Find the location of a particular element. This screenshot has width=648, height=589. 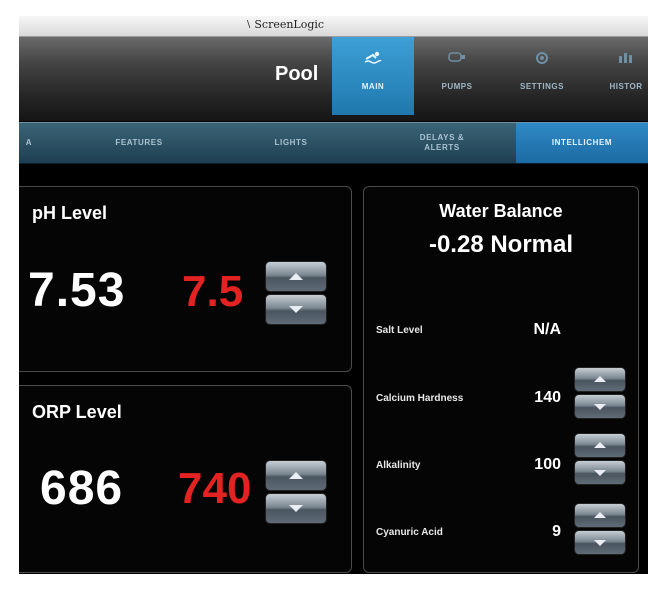

nav-history-button: HISTOR is located at coordinates (616, 76).